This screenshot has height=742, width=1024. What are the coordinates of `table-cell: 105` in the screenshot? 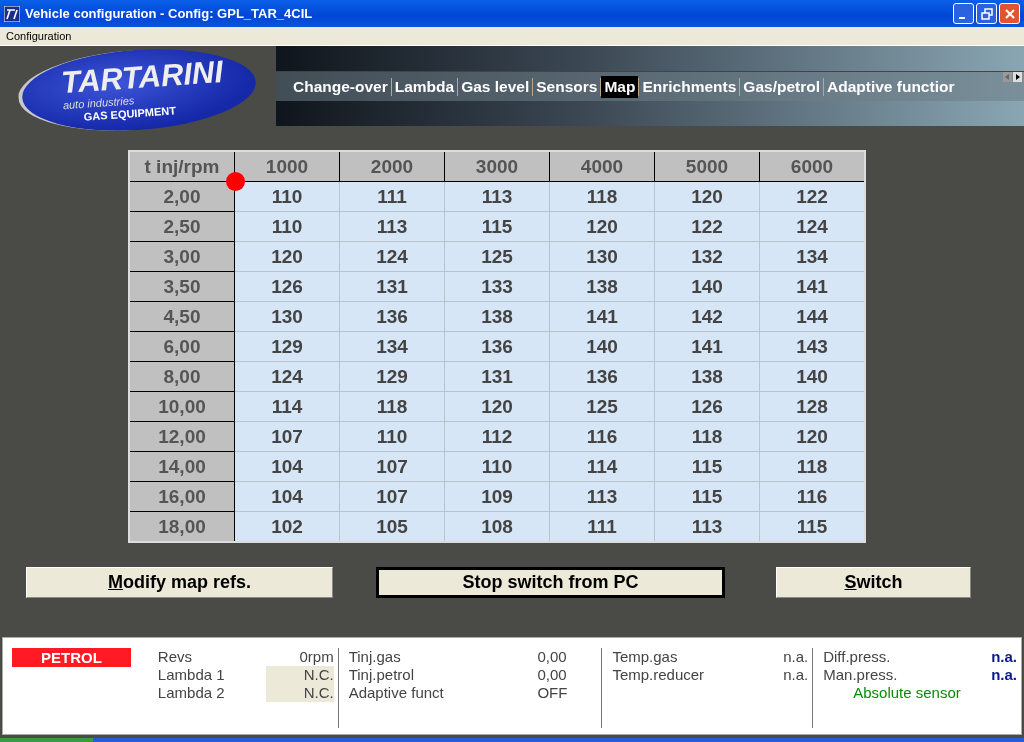 It's located at (392, 526).